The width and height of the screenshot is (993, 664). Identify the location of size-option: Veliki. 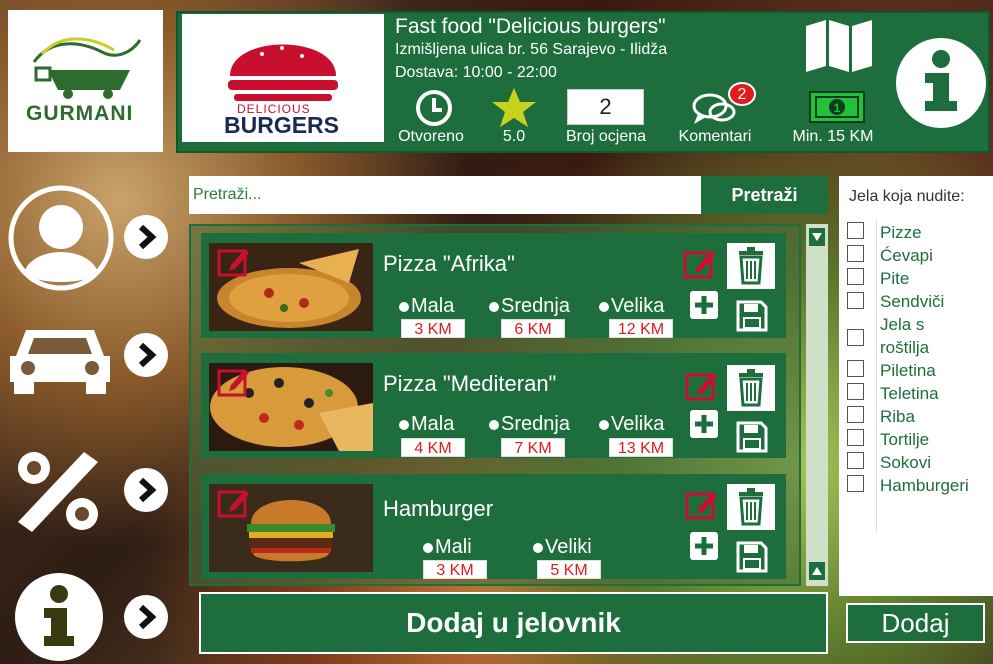
(562, 547).